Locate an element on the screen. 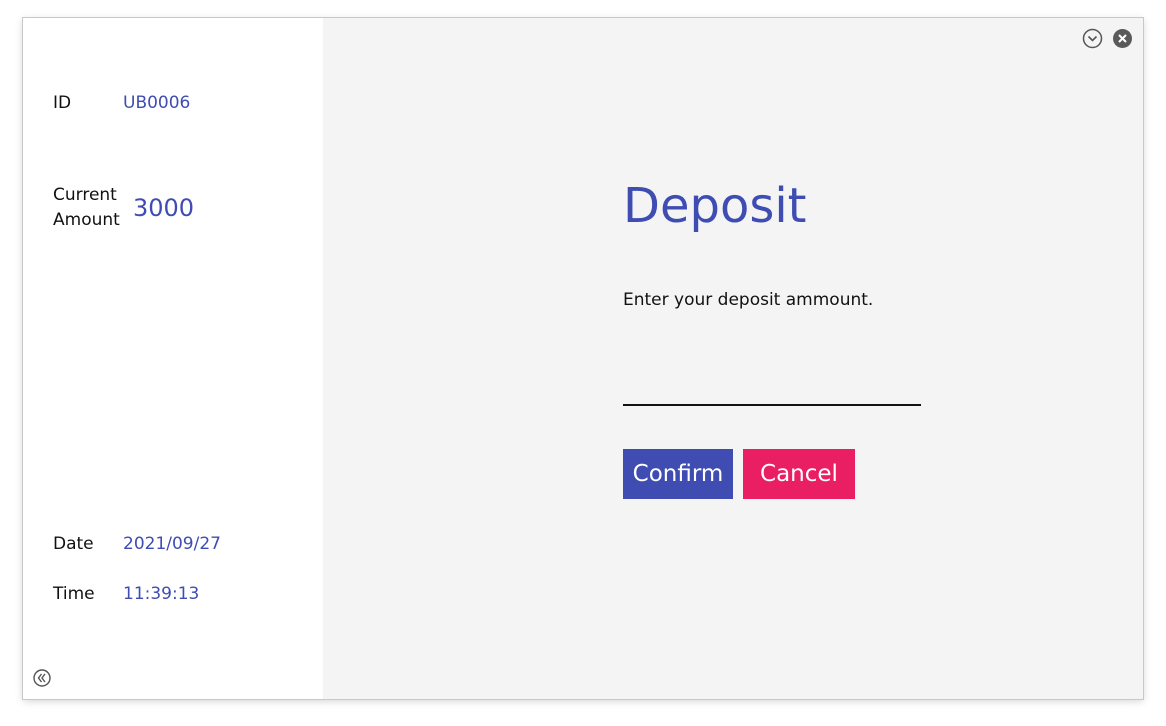  date-value: 2021/09/27 is located at coordinates (172, 544).